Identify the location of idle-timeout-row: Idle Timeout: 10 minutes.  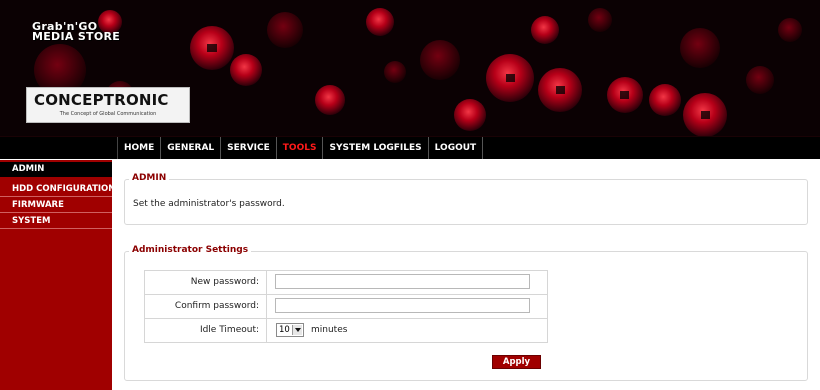
(346, 330).